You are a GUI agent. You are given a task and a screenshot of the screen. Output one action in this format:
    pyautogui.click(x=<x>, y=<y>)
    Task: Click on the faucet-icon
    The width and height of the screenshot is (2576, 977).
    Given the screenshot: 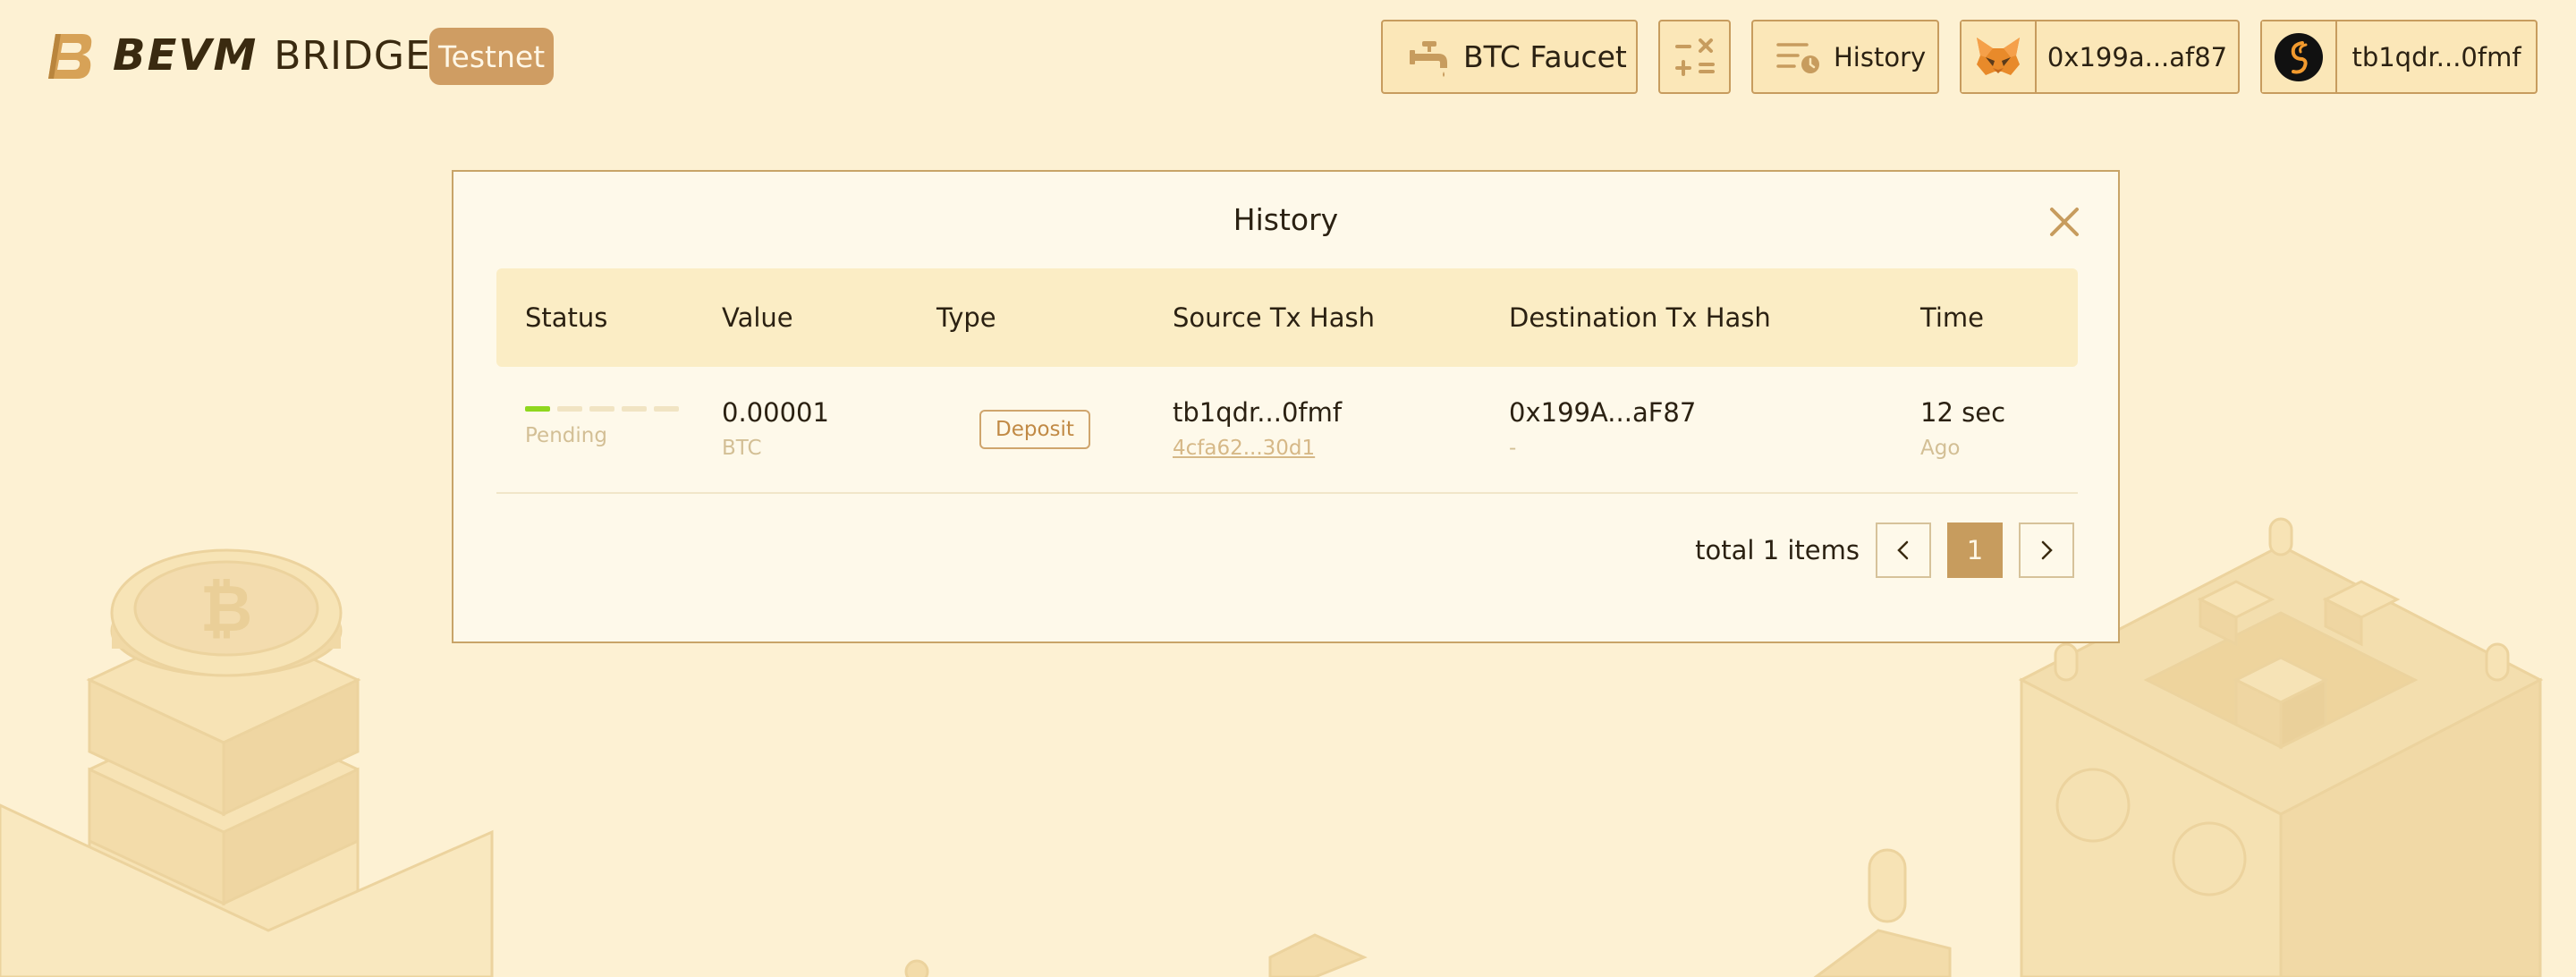 What is the action you would take?
    pyautogui.click(x=1428, y=58)
    